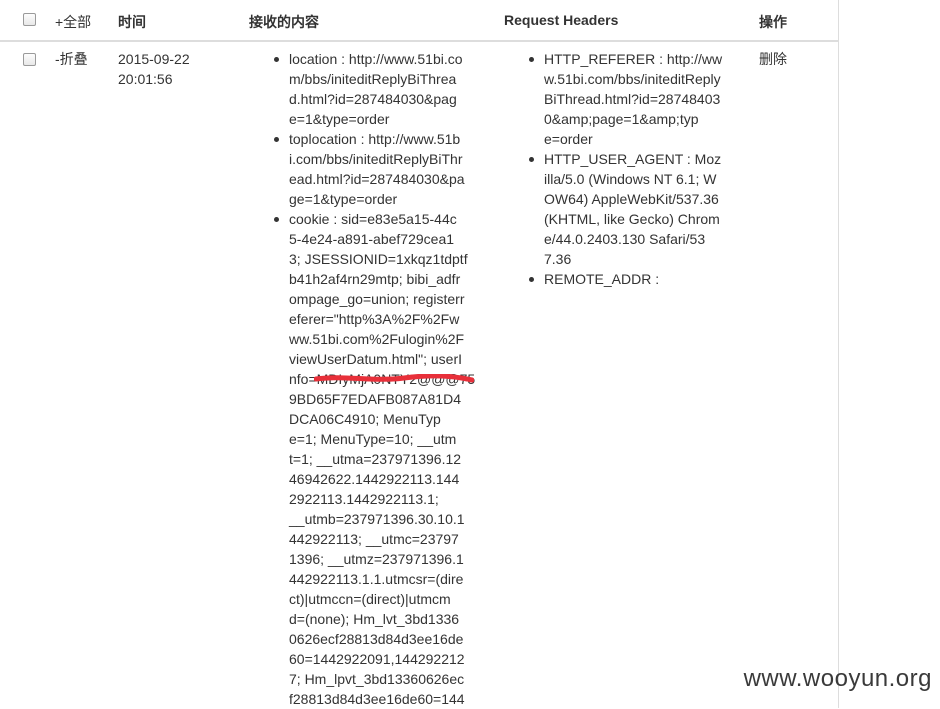 The width and height of the screenshot is (940, 709). What do you see at coordinates (621, 119) in the screenshot?
I see `list-item-line: 0&amp;page=1&amp;typ` at bounding box center [621, 119].